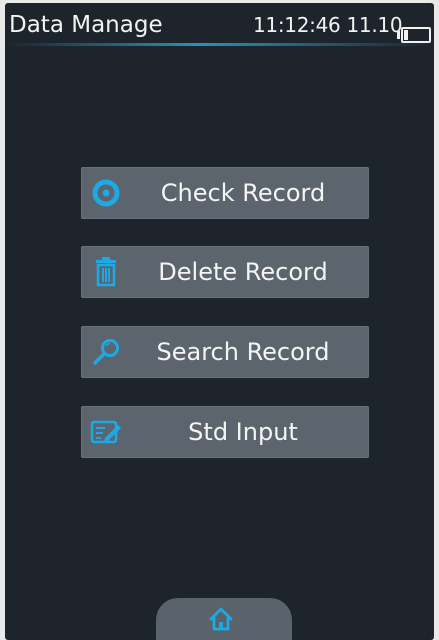 Image resolution: width=439 pixels, height=640 pixels. Describe the element at coordinates (414, 35) in the screenshot. I see `battery-icon` at that location.